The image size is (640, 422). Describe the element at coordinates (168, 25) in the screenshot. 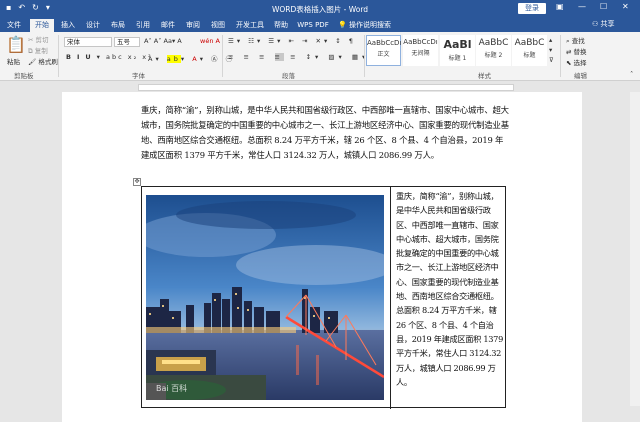

I see `tab-mailings: 邮件` at that location.